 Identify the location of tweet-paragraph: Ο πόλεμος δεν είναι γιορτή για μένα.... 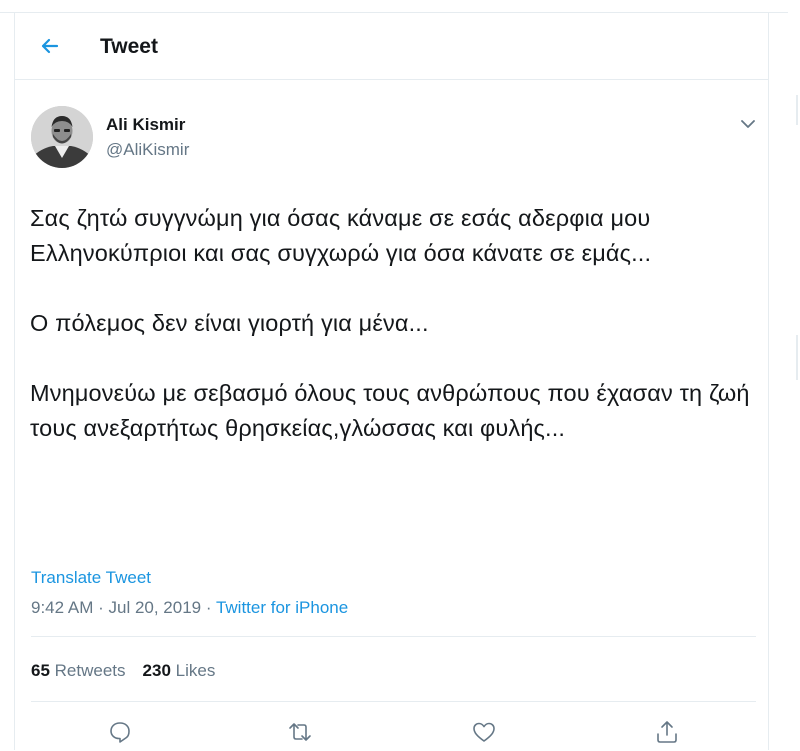
(229, 323).